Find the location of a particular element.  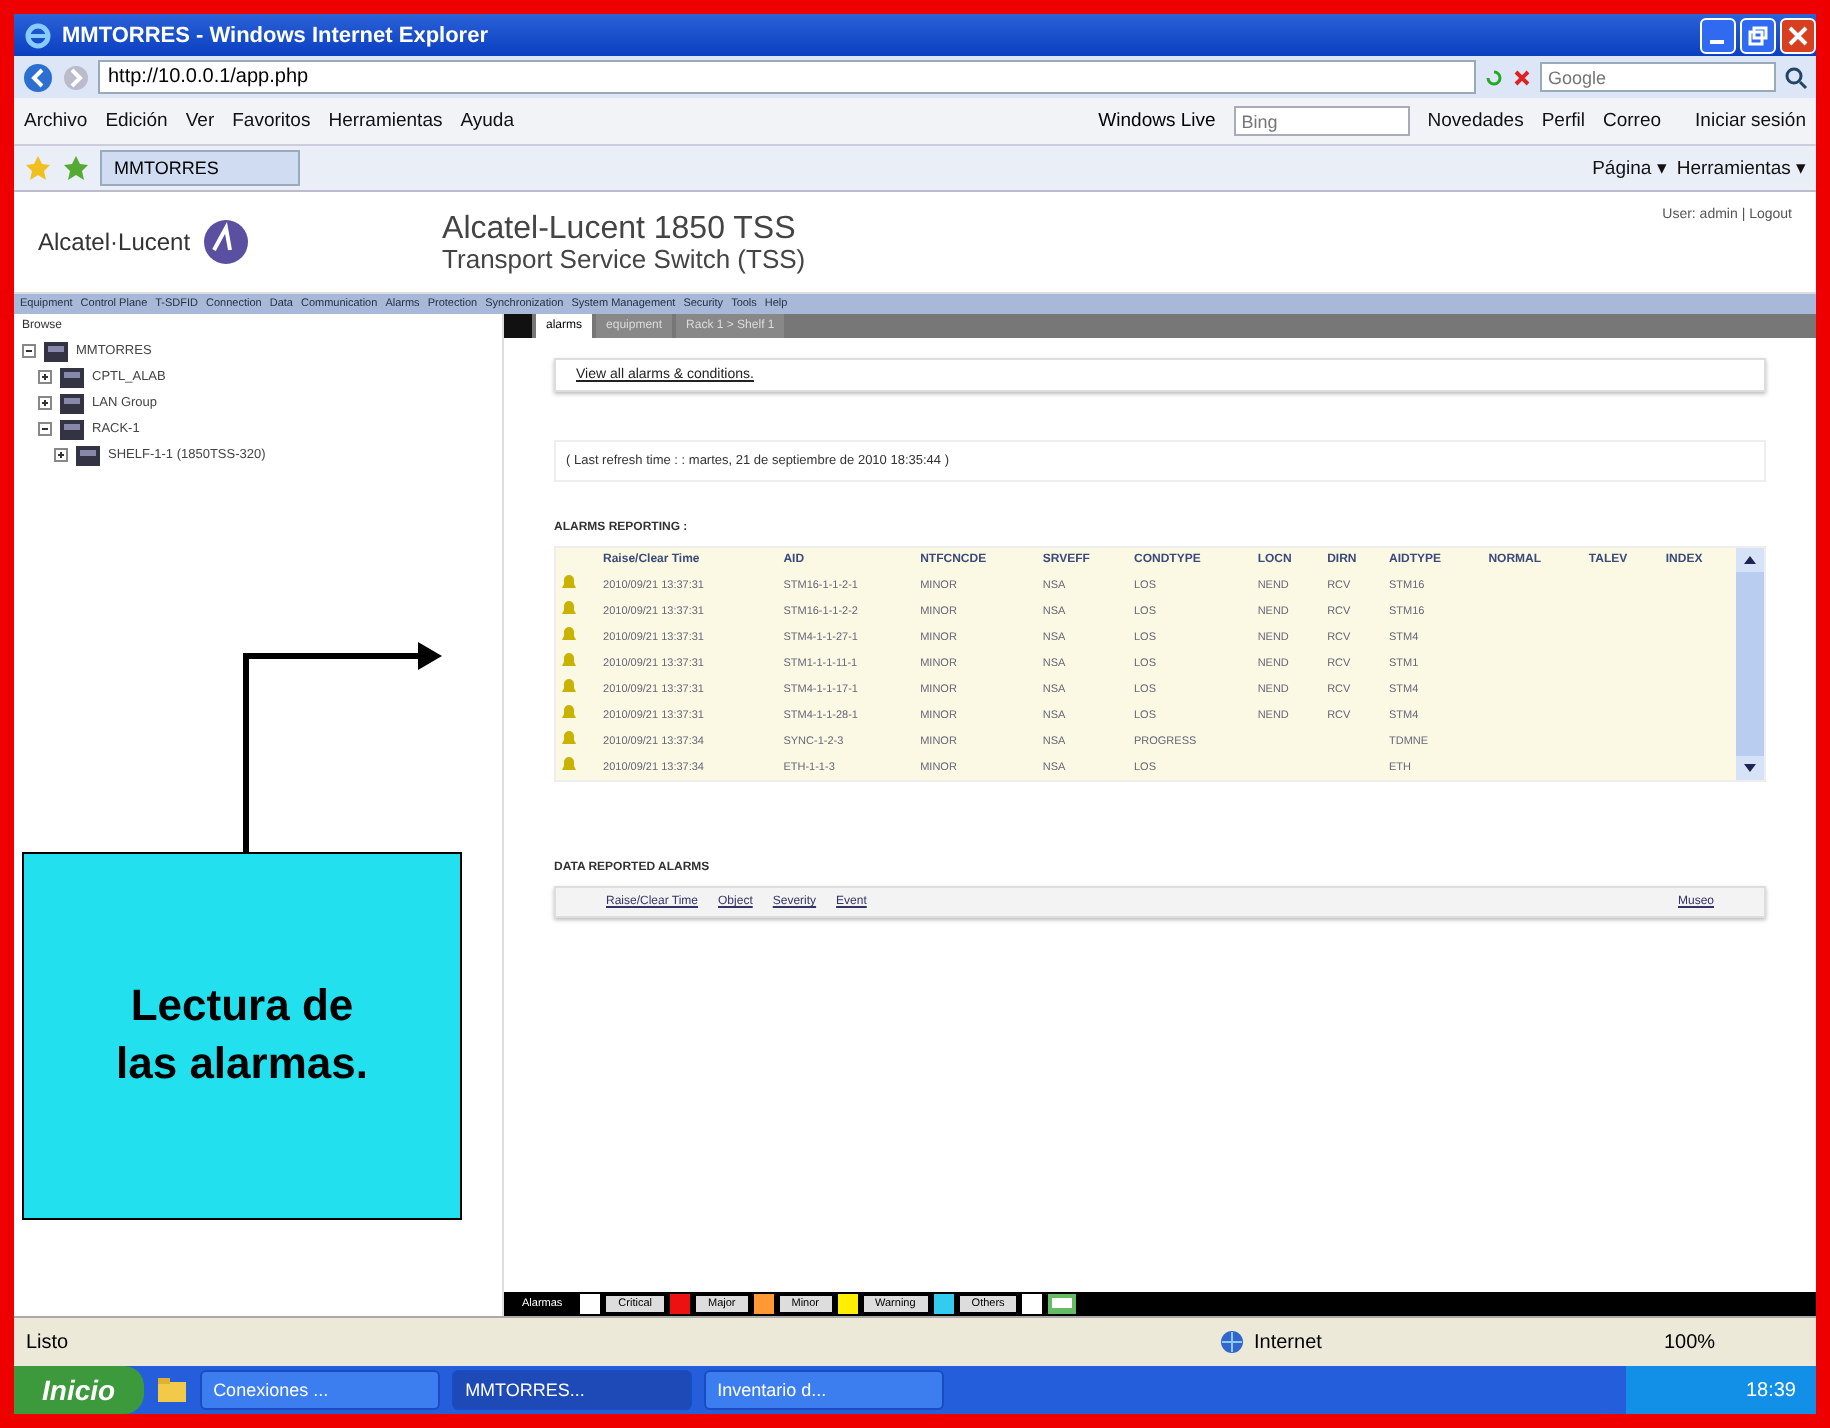

stop-button is located at coordinates (1522, 77).